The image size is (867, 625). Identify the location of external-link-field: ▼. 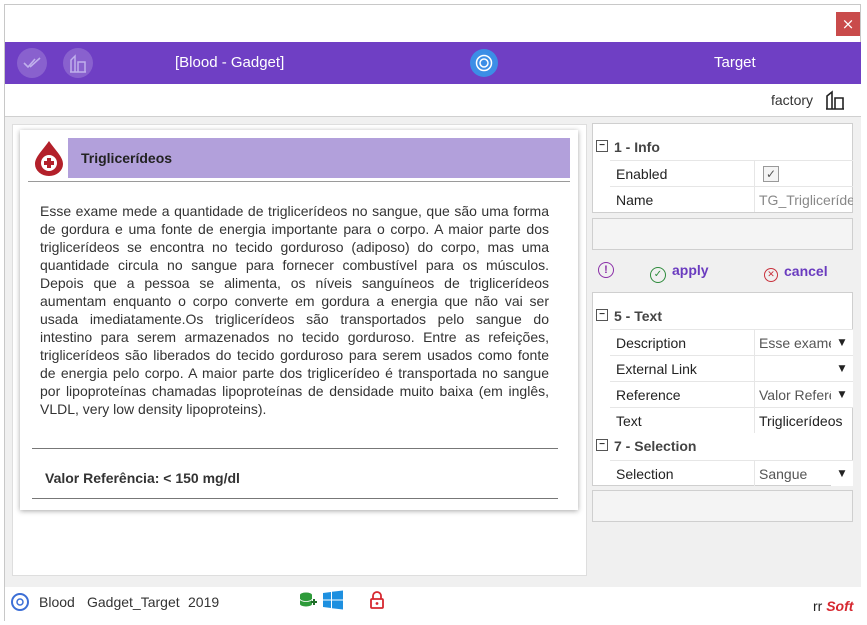
(803, 368).